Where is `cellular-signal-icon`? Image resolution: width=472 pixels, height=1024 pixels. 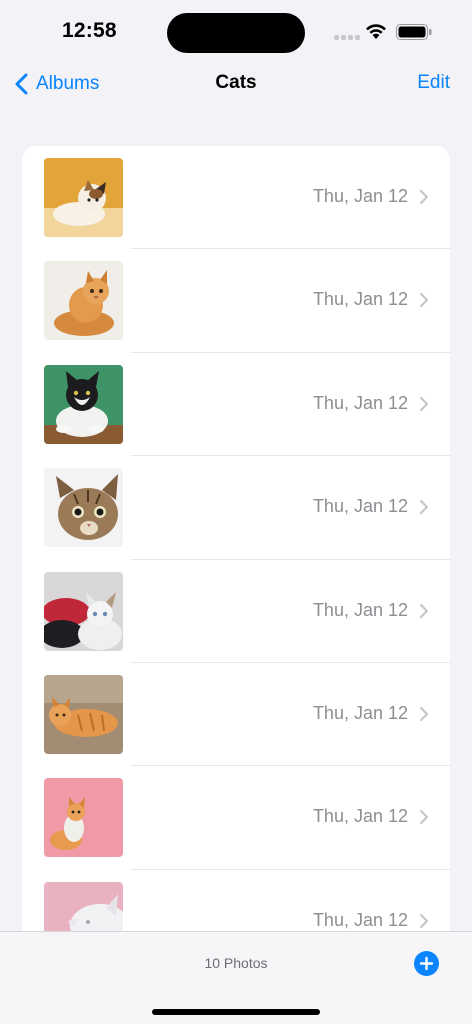
cellular-signal-icon is located at coordinates (347, 38).